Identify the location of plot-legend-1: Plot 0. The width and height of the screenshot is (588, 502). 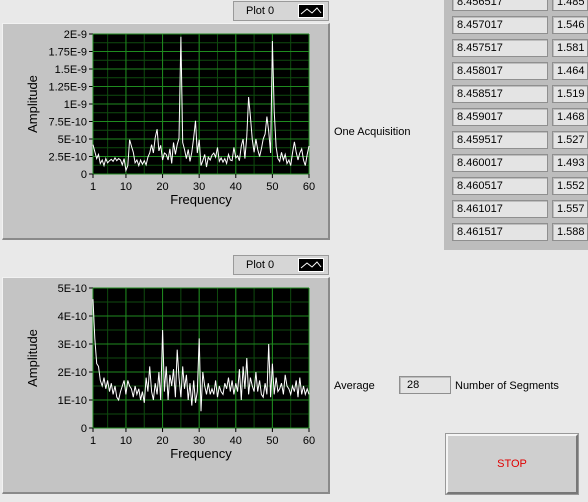
(281, 11).